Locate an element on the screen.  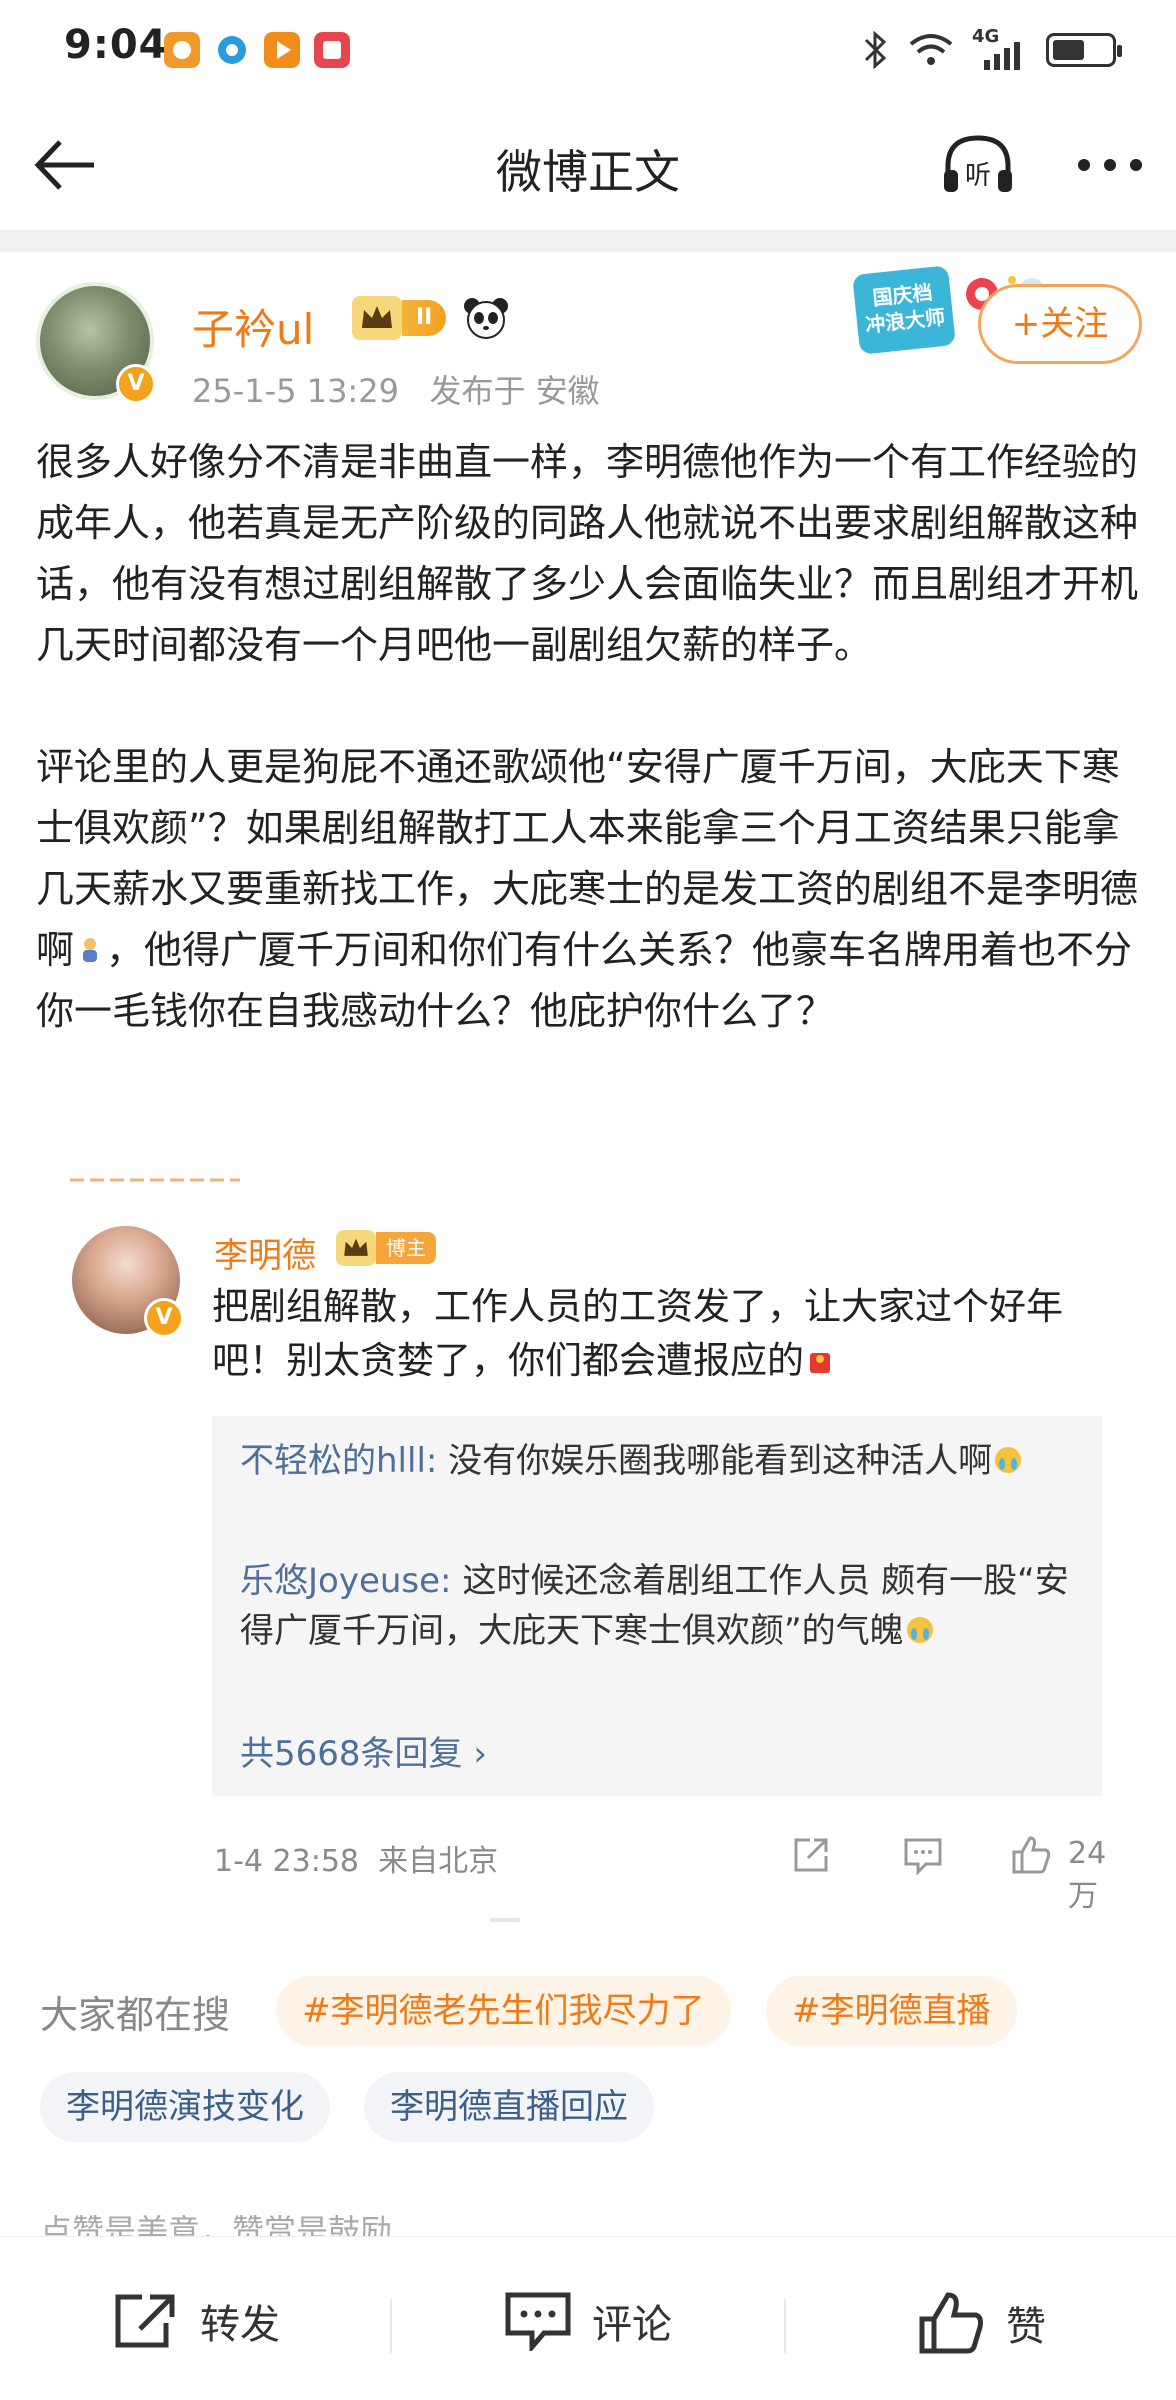
comment-icon is located at coordinates (538, 2321).